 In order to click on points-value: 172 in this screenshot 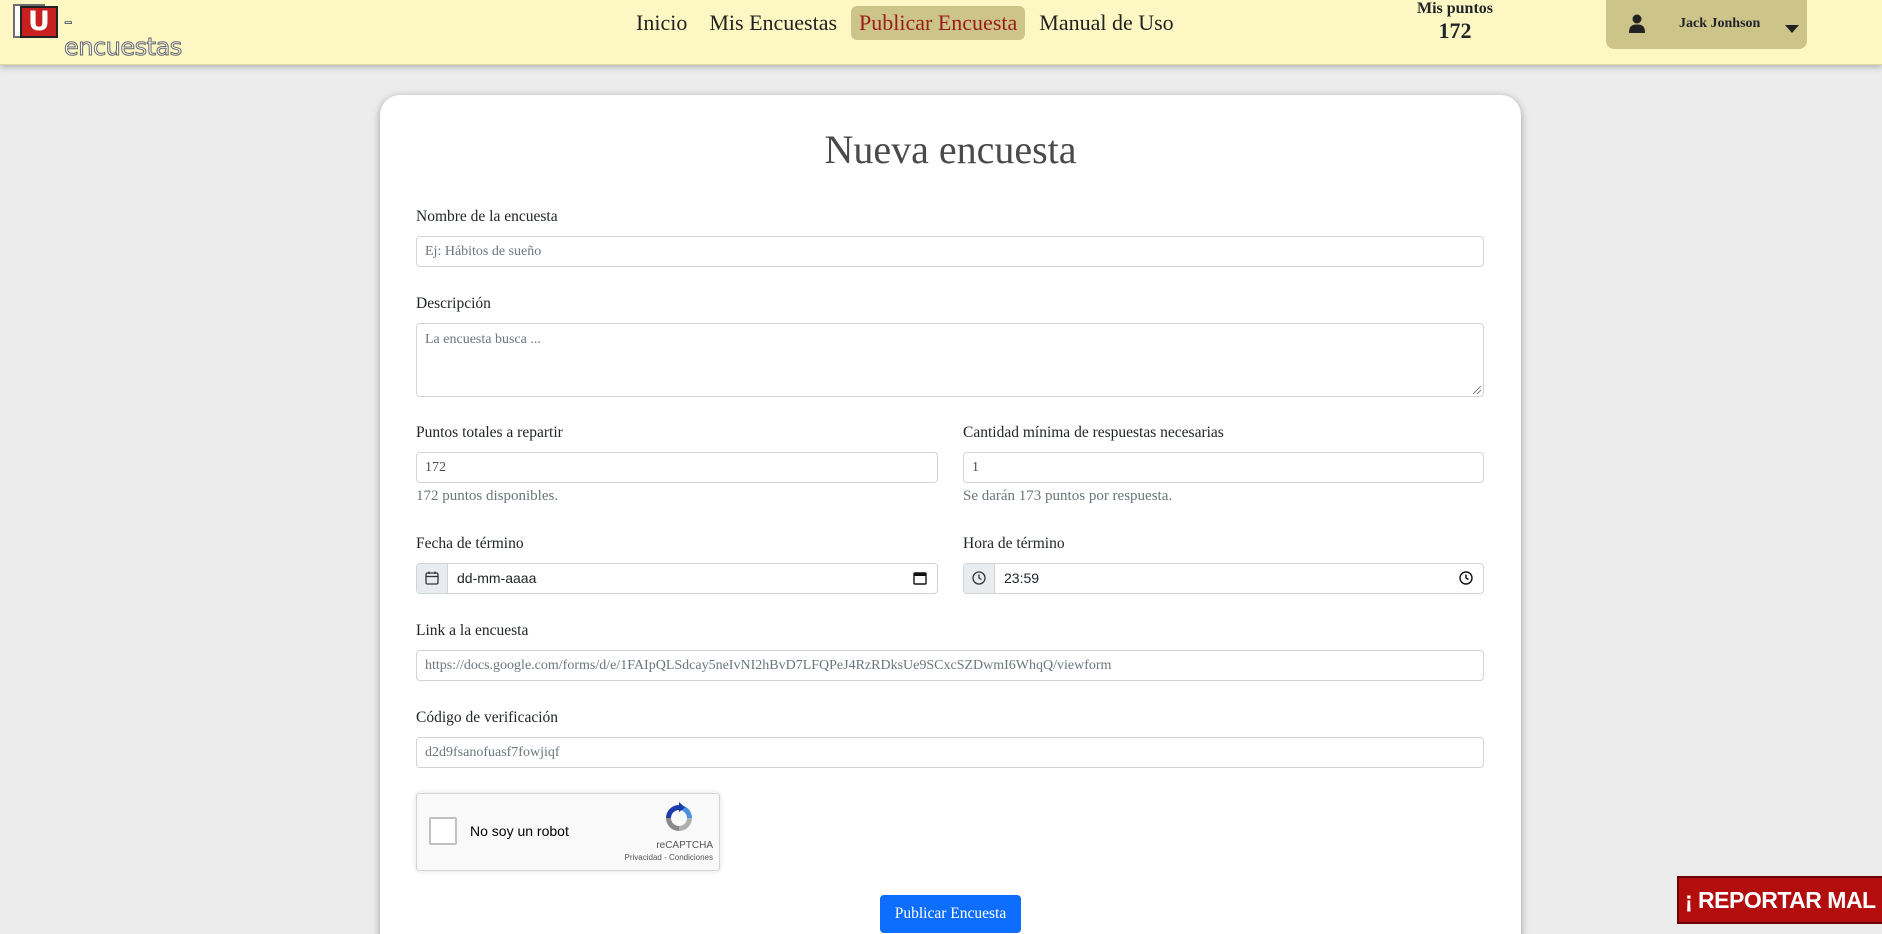, I will do `click(1455, 30)`.